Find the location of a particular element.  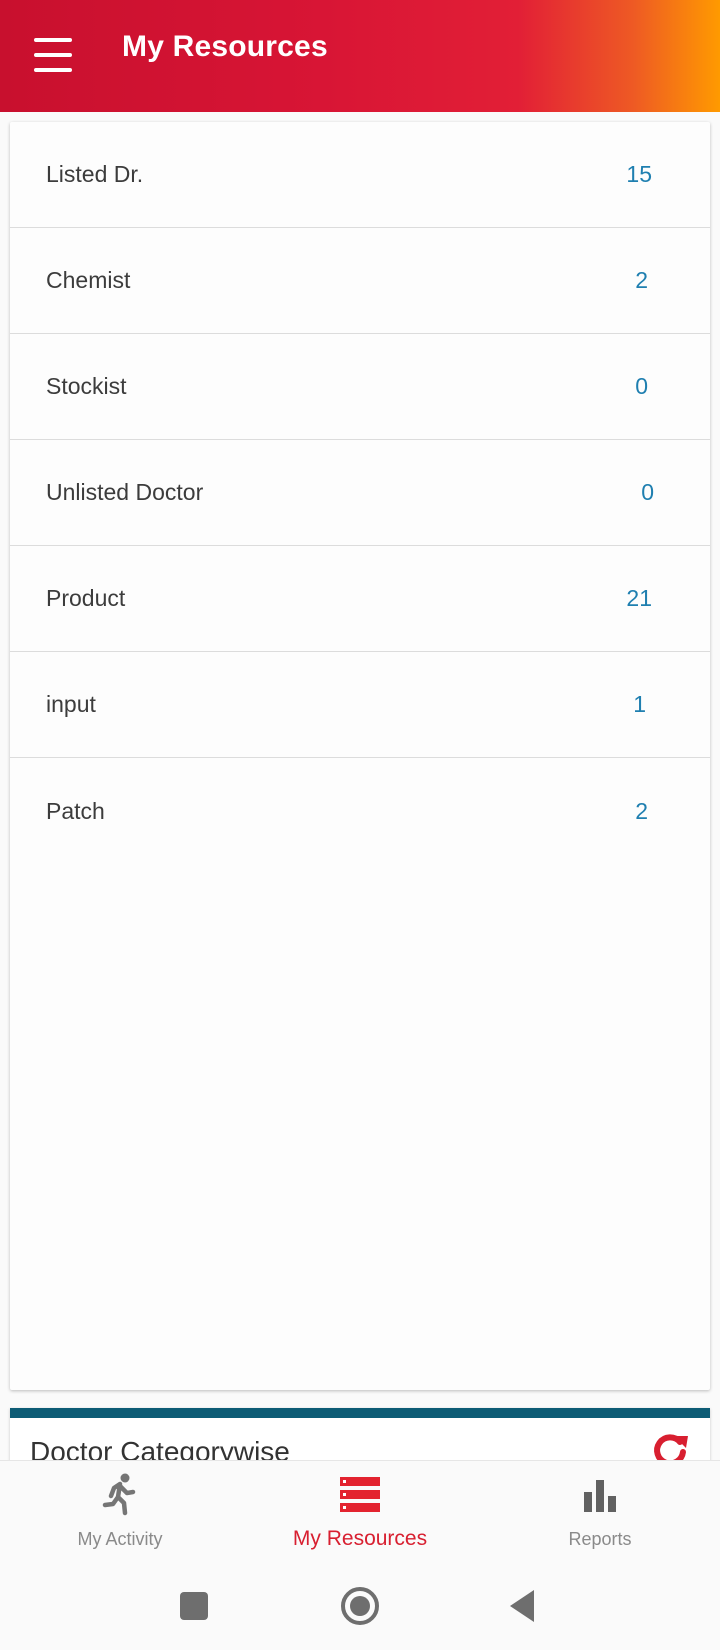

resource-label: Chemist is located at coordinates (88, 280).